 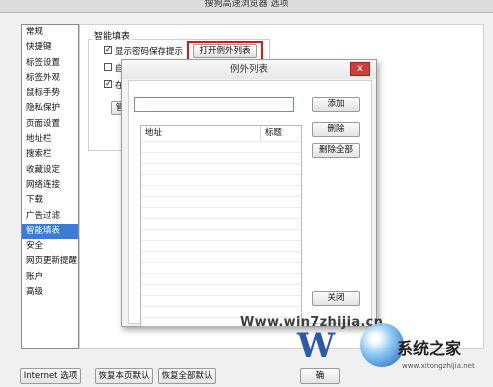 What do you see at coordinates (50, 376) in the screenshot?
I see `internet-options-button: Internet 选项` at bounding box center [50, 376].